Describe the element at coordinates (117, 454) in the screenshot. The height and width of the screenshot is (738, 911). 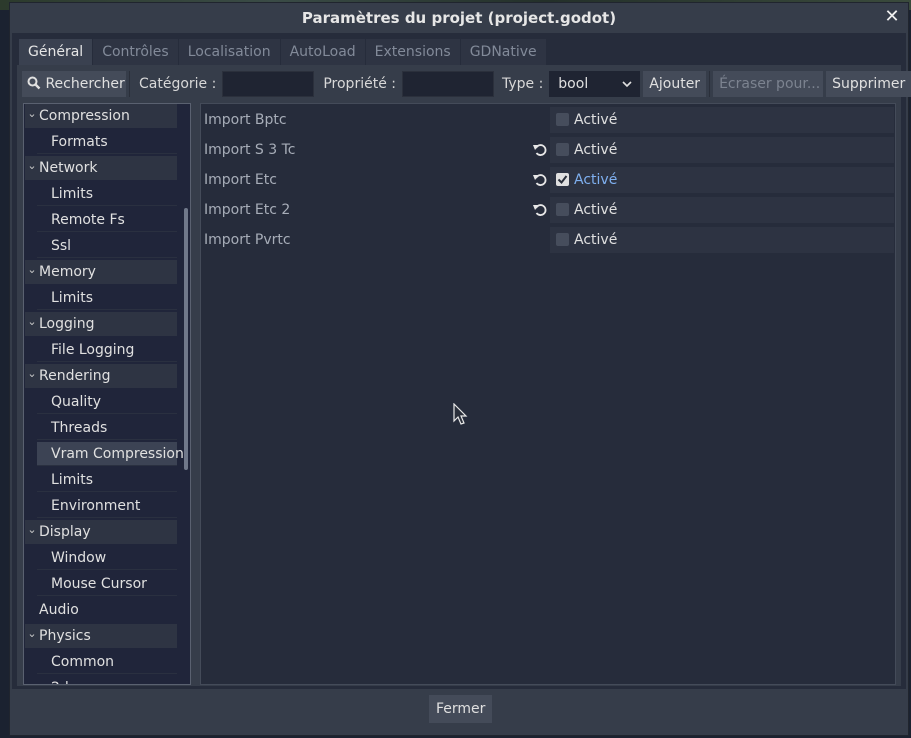
I see `tree-row-label: Vram Compression` at that location.